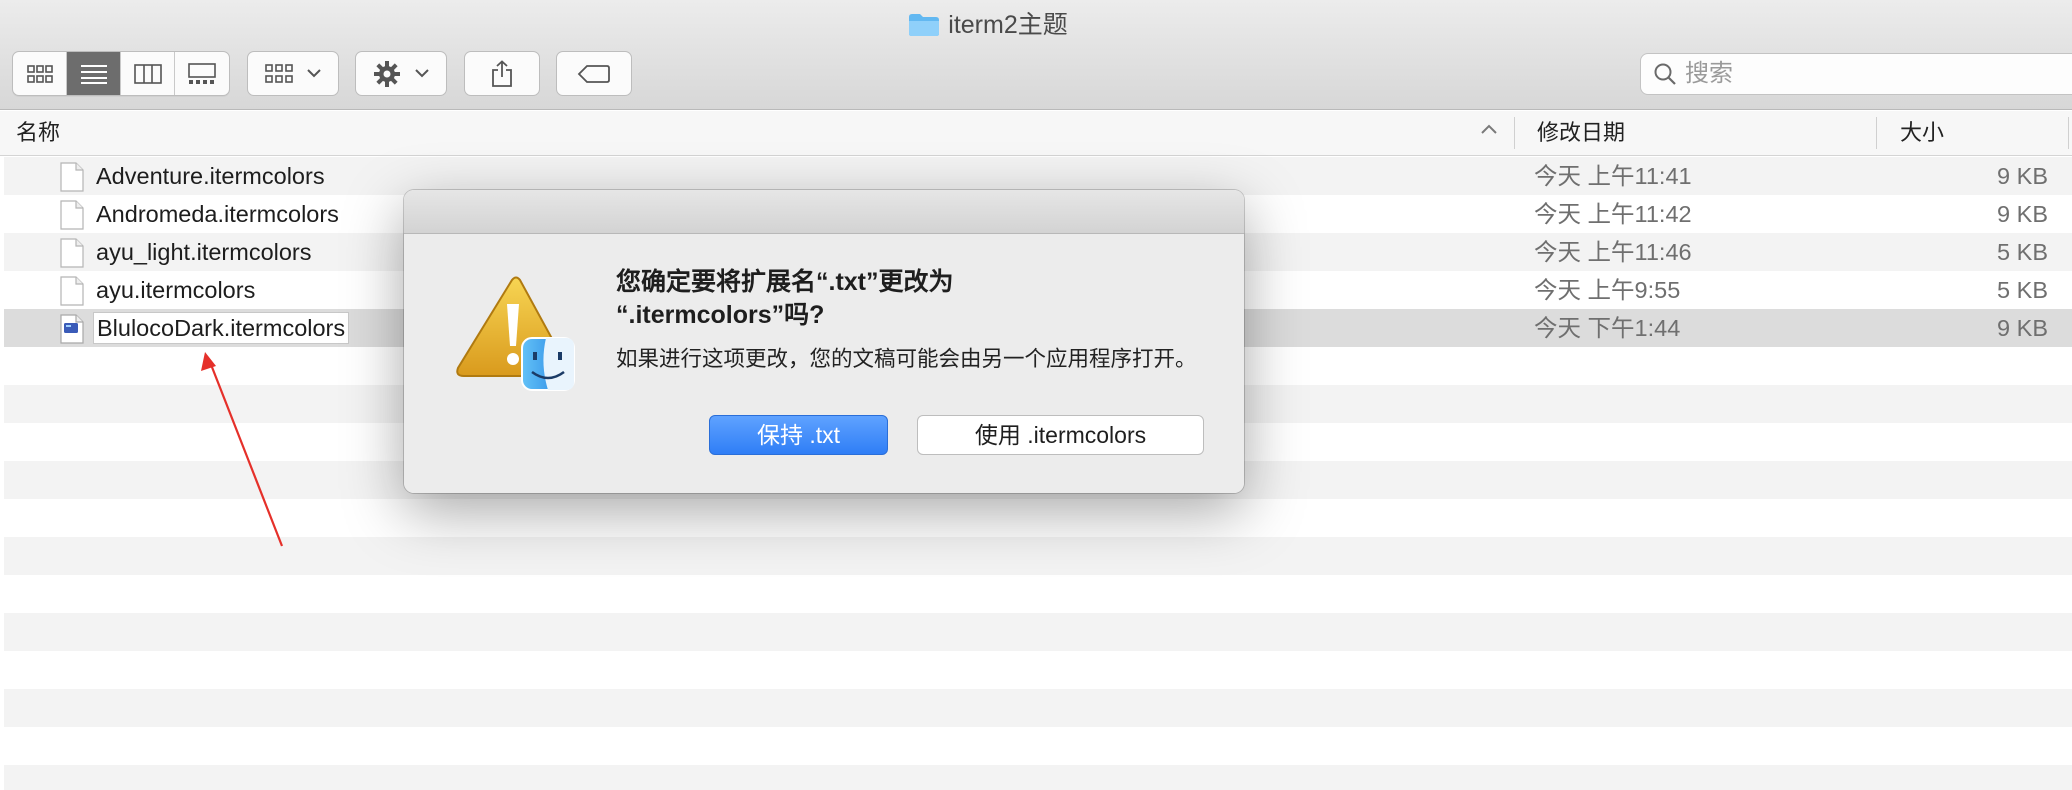  I want to click on column-header-name: 名称, so click(38, 133).